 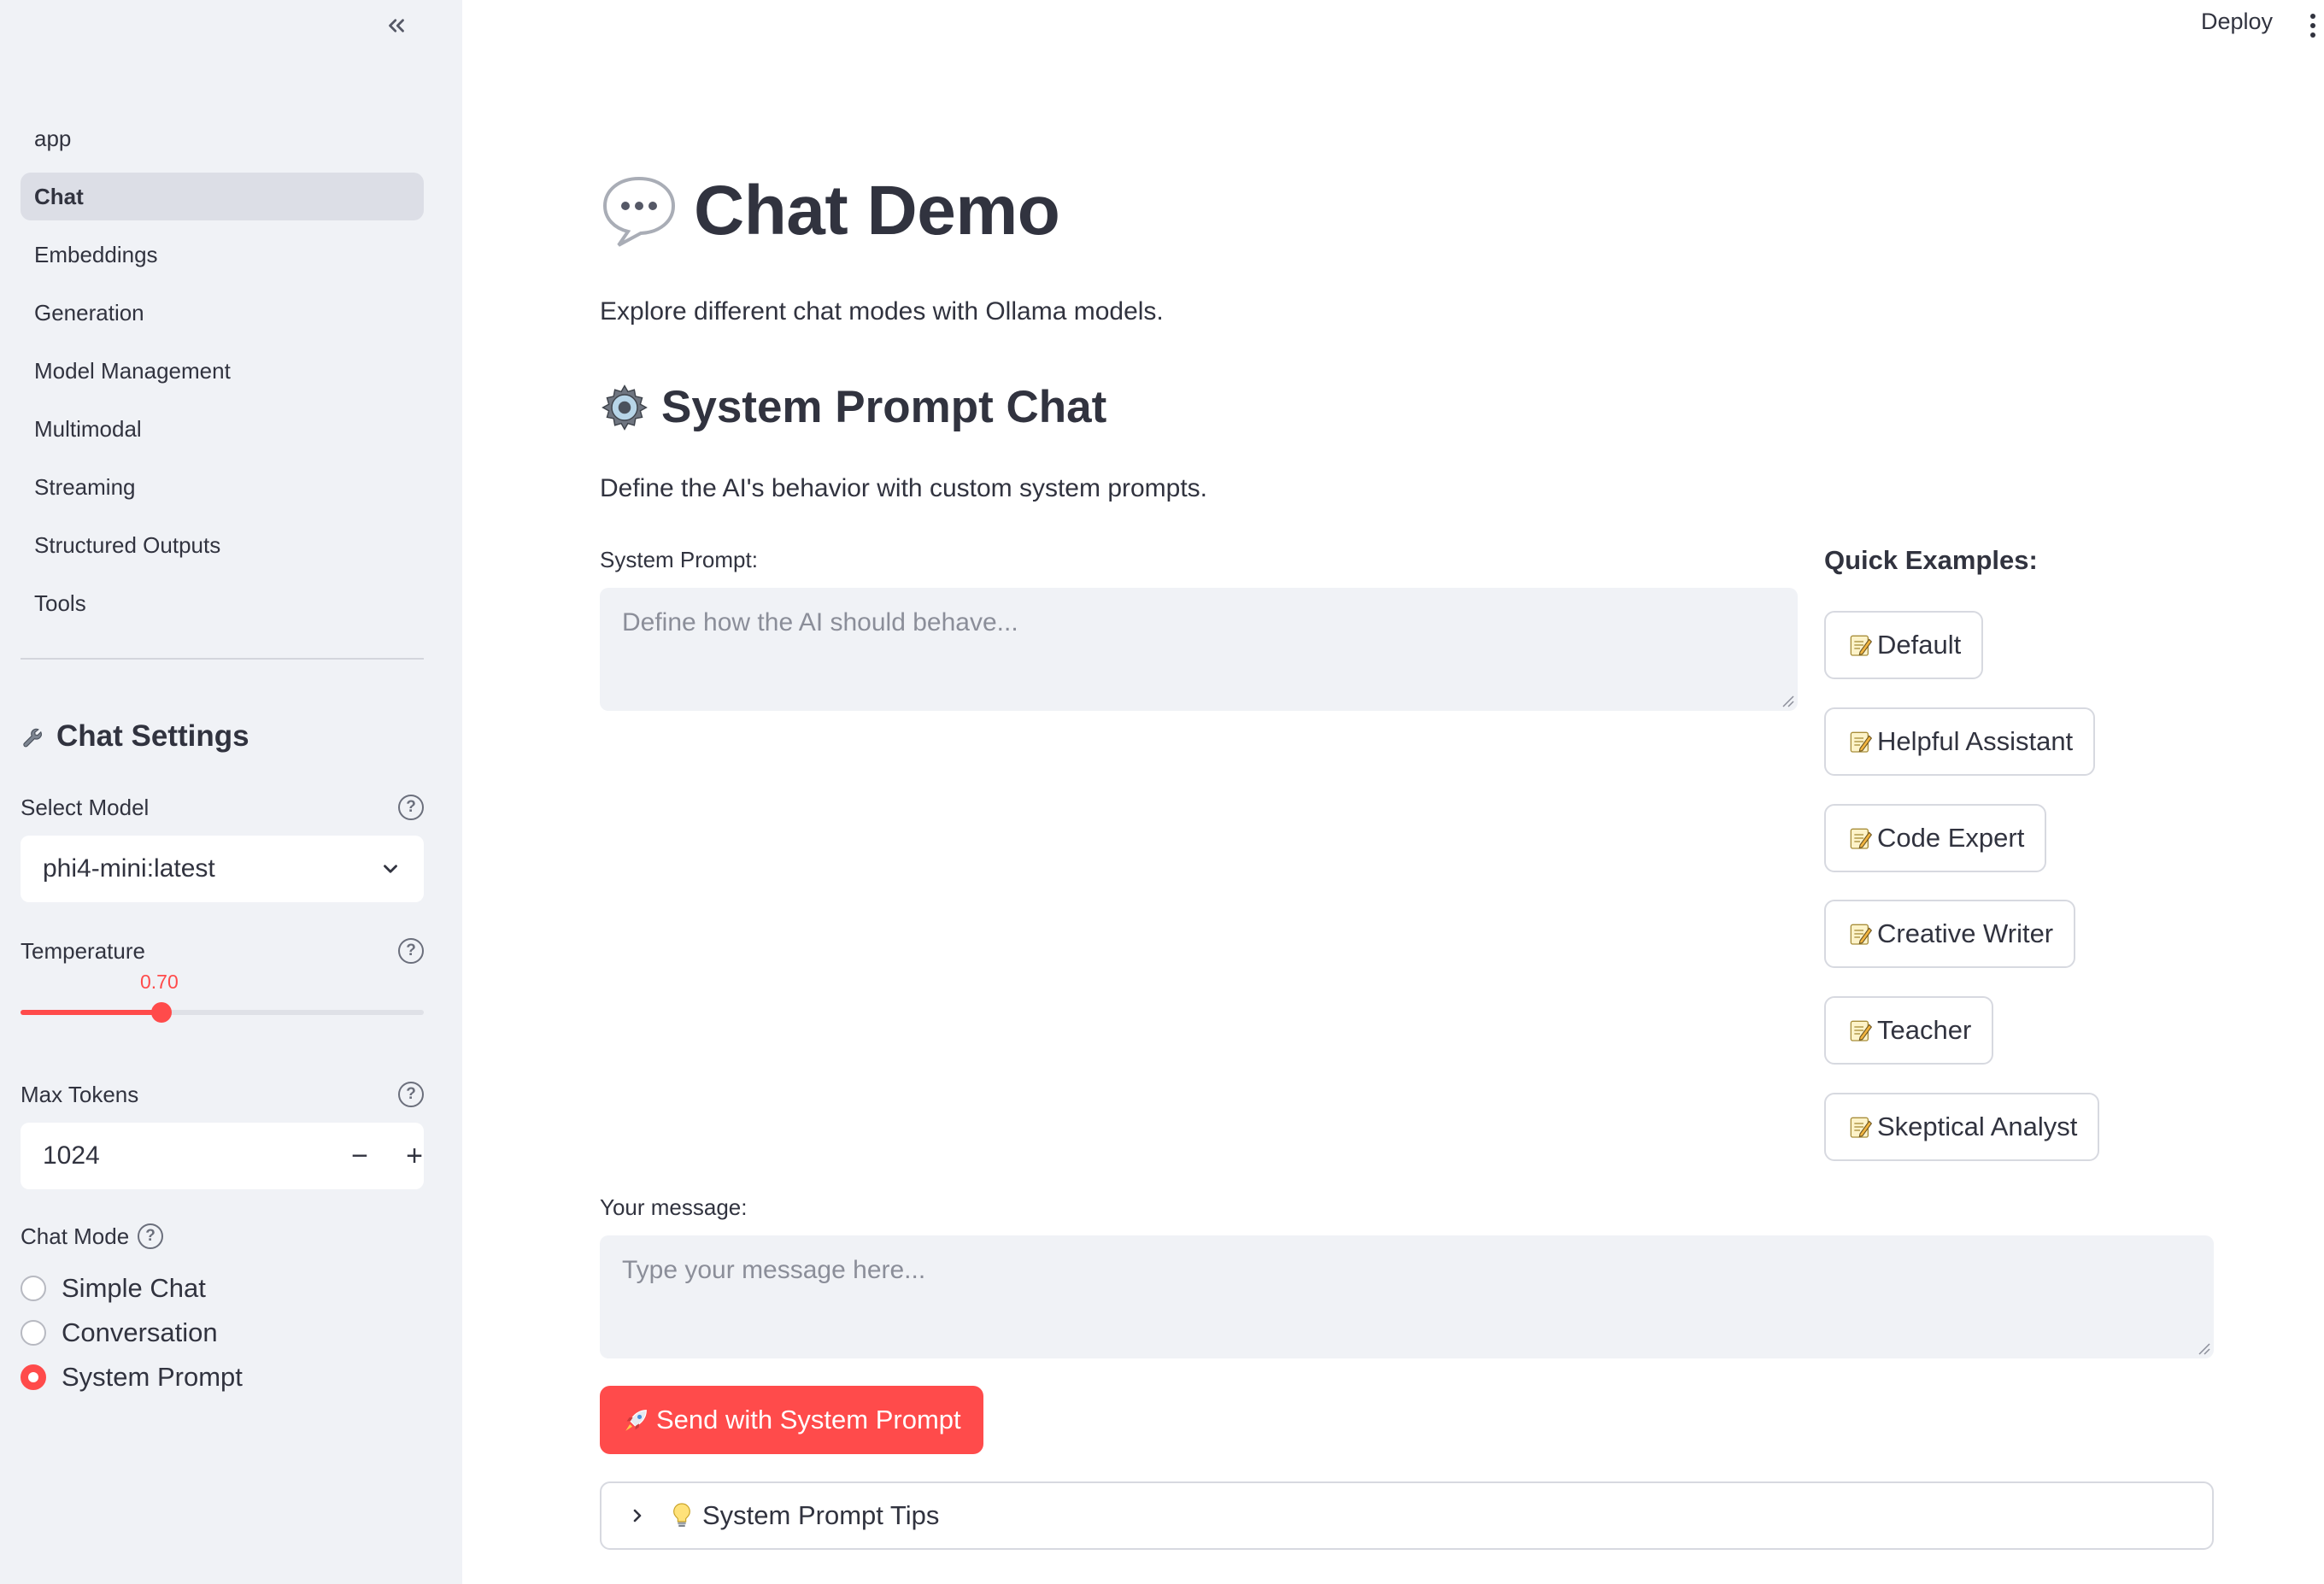 I want to click on nav-item-model-management: Model Management, so click(x=222, y=371).